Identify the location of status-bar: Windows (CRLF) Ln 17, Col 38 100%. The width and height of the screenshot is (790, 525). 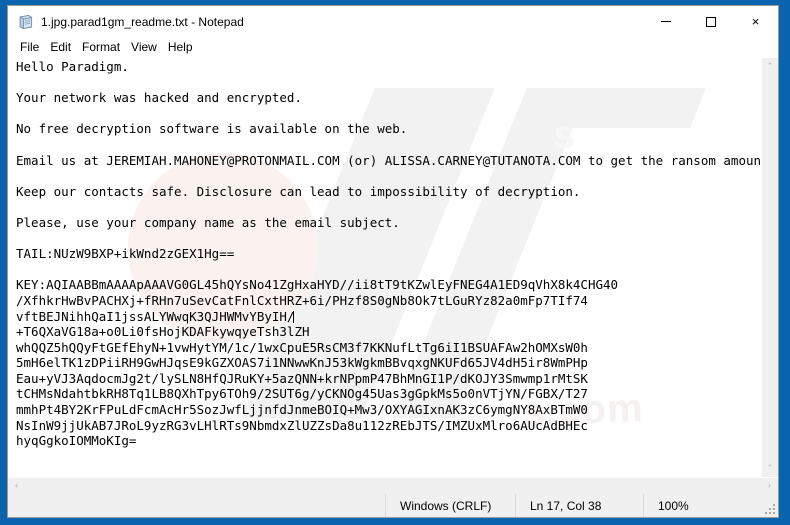
(393, 505).